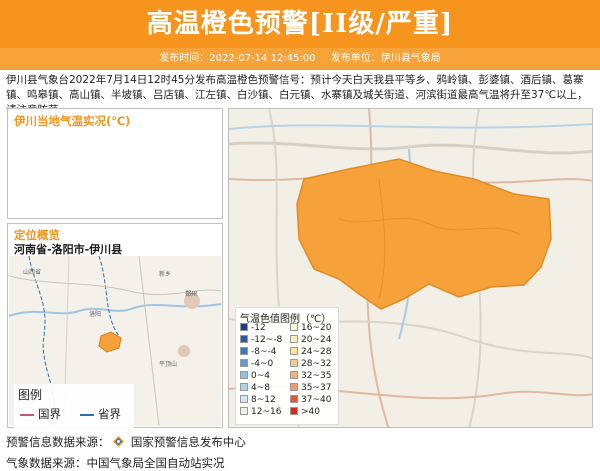  Describe the element at coordinates (385, 58) in the screenshot. I see `publish-unit: 发布单位：伊川县气象局` at that location.